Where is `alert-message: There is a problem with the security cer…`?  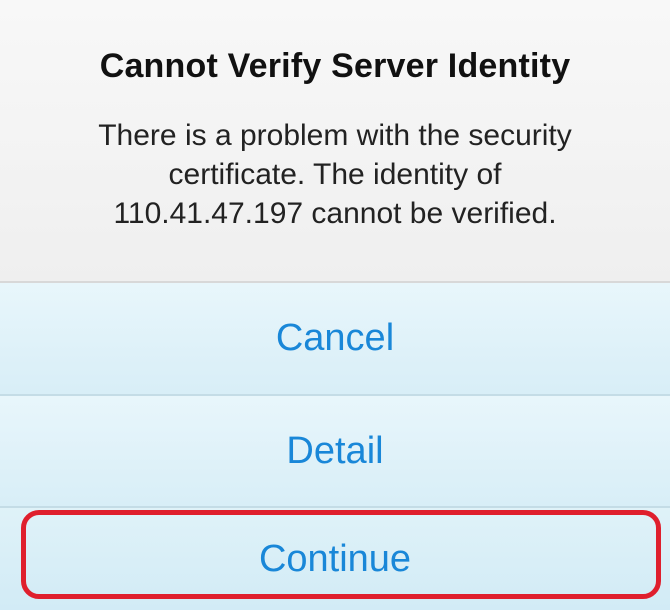
alert-message: There is a problem with the security cer… is located at coordinates (335, 174).